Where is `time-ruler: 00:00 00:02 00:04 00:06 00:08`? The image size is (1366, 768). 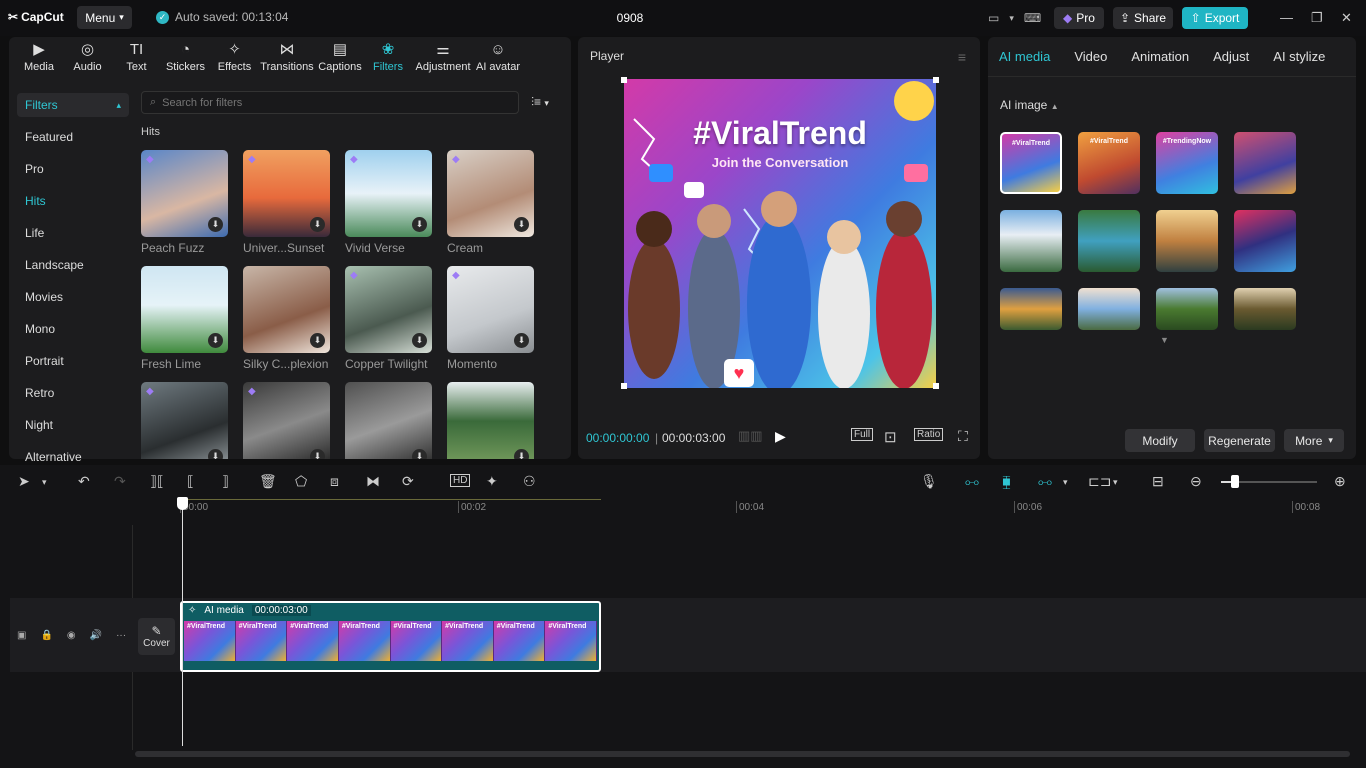
time-ruler: 00:00 00:02 00:04 00:06 00:08 is located at coordinates (749, 508).